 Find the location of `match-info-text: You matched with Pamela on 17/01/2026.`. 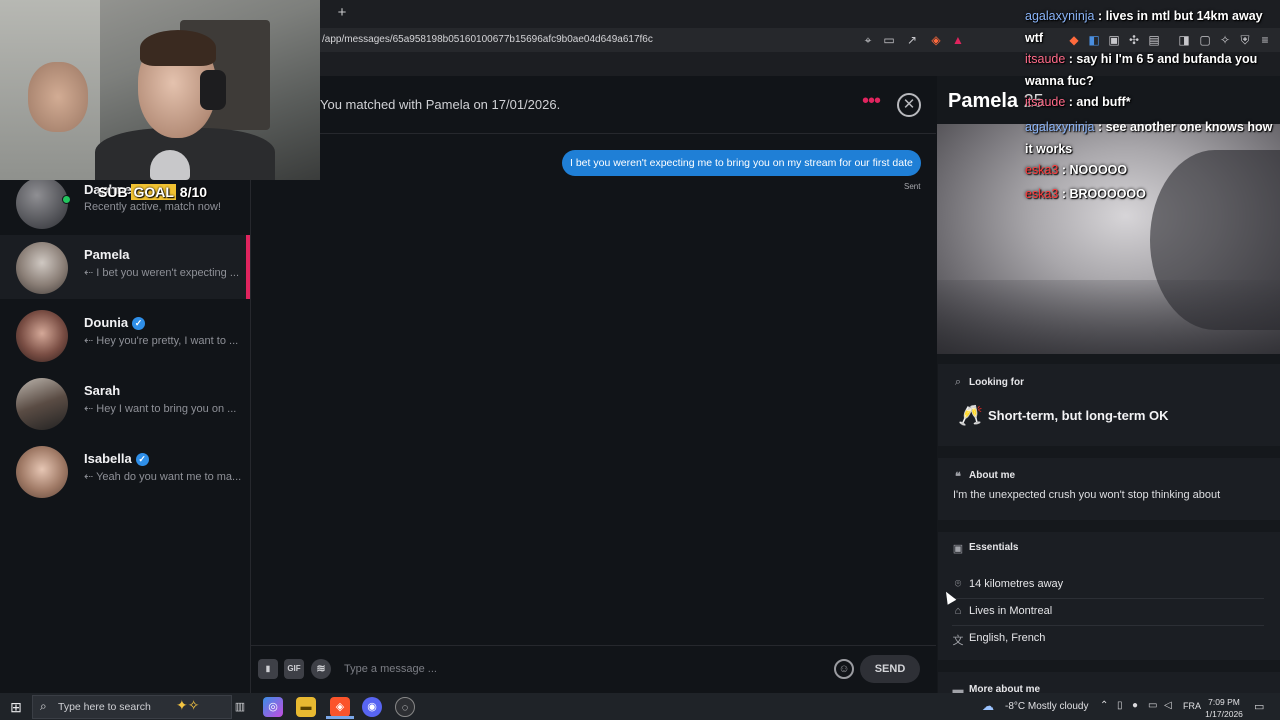

match-info-text: You matched with Pamela on 17/01/2026. is located at coordinates (440, 104).